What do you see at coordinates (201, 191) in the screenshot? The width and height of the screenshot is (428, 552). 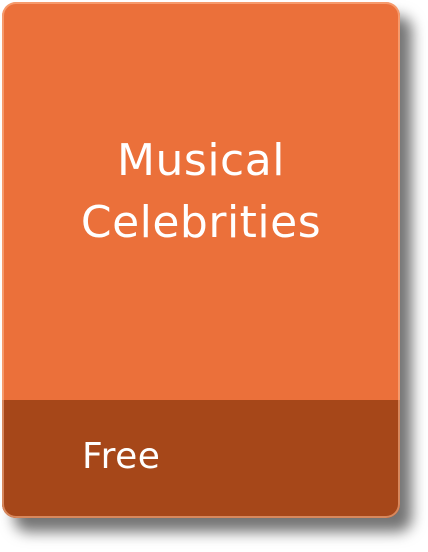 I see `card-title: Musical Celebrities` at bounding box center [201, 191].